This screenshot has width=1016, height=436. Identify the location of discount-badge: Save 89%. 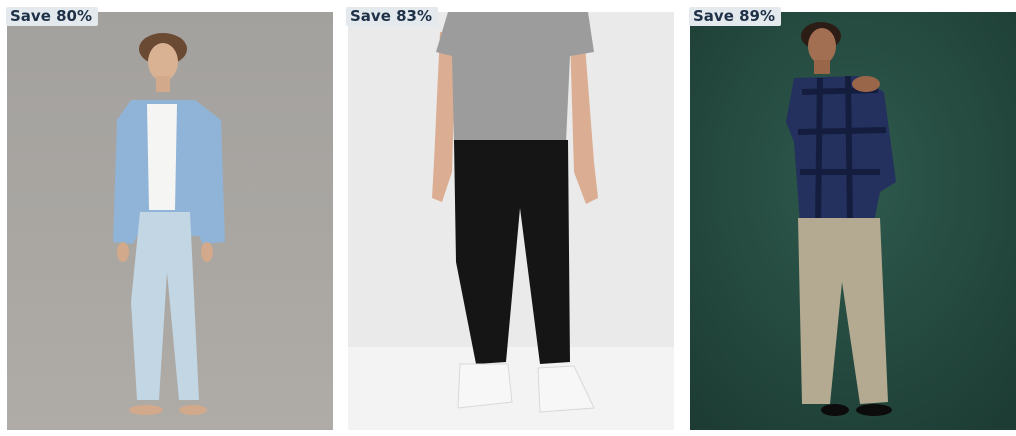
(735, 16).